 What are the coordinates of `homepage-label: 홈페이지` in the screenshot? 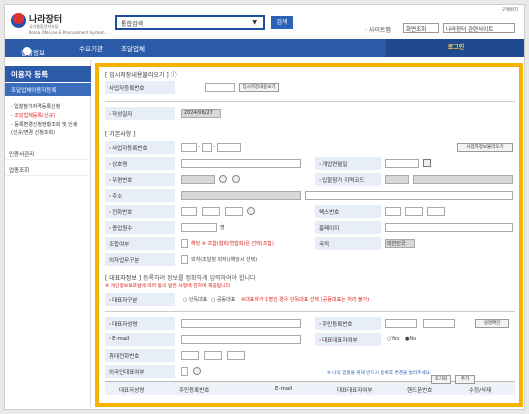 It's located at (348, 227).